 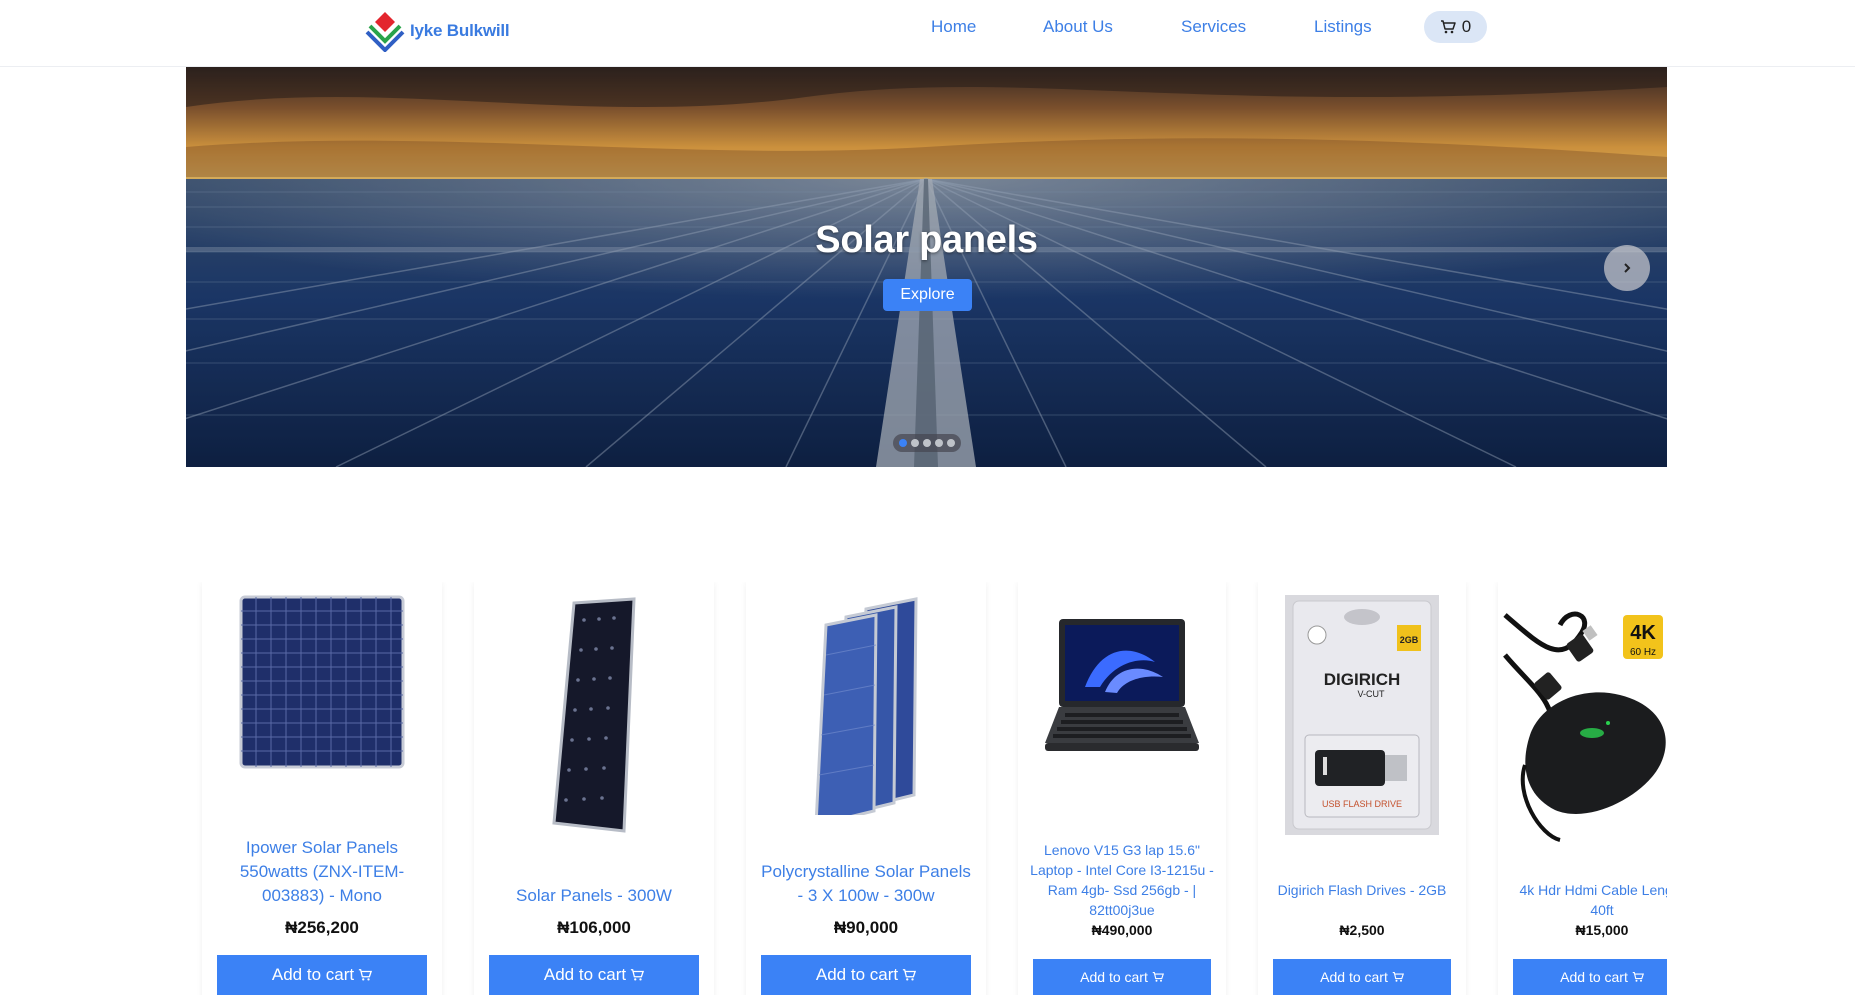 I want to click on product-image: 2GB DIGIRICH V-CUT USB FLASH DRIVE, so click(x=1362, y=715).